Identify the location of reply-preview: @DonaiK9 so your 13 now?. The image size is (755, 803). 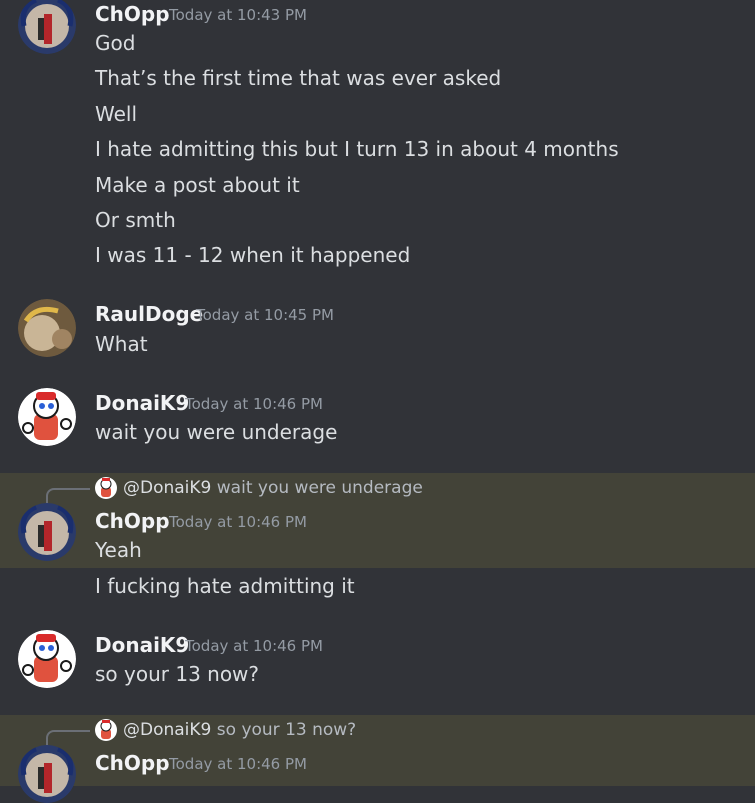
(225, 730).